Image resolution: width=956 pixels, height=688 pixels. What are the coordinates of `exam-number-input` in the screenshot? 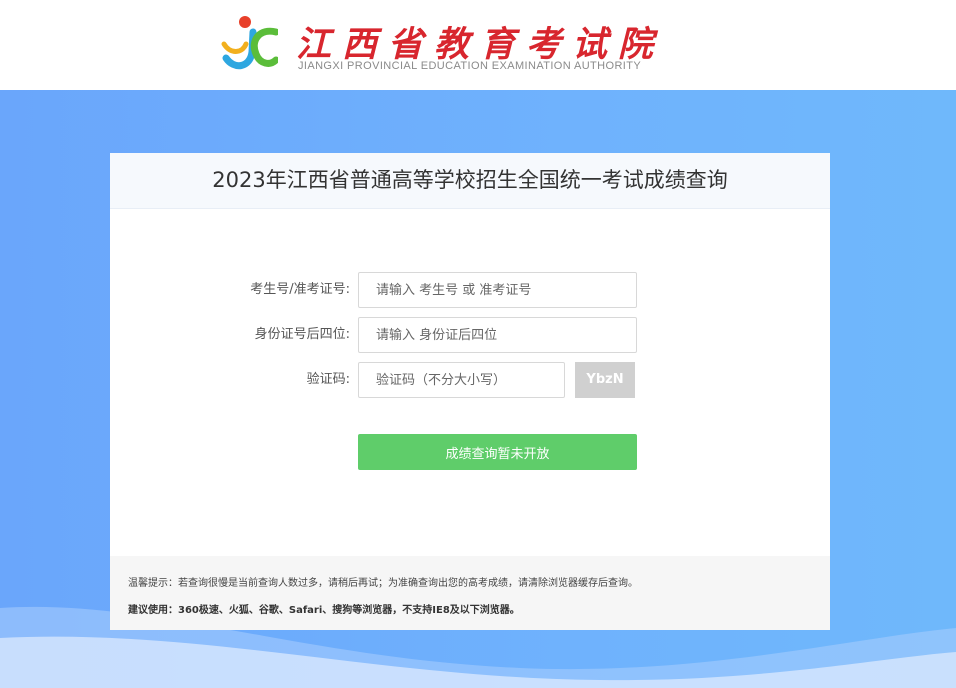 It's located at (497, 290).